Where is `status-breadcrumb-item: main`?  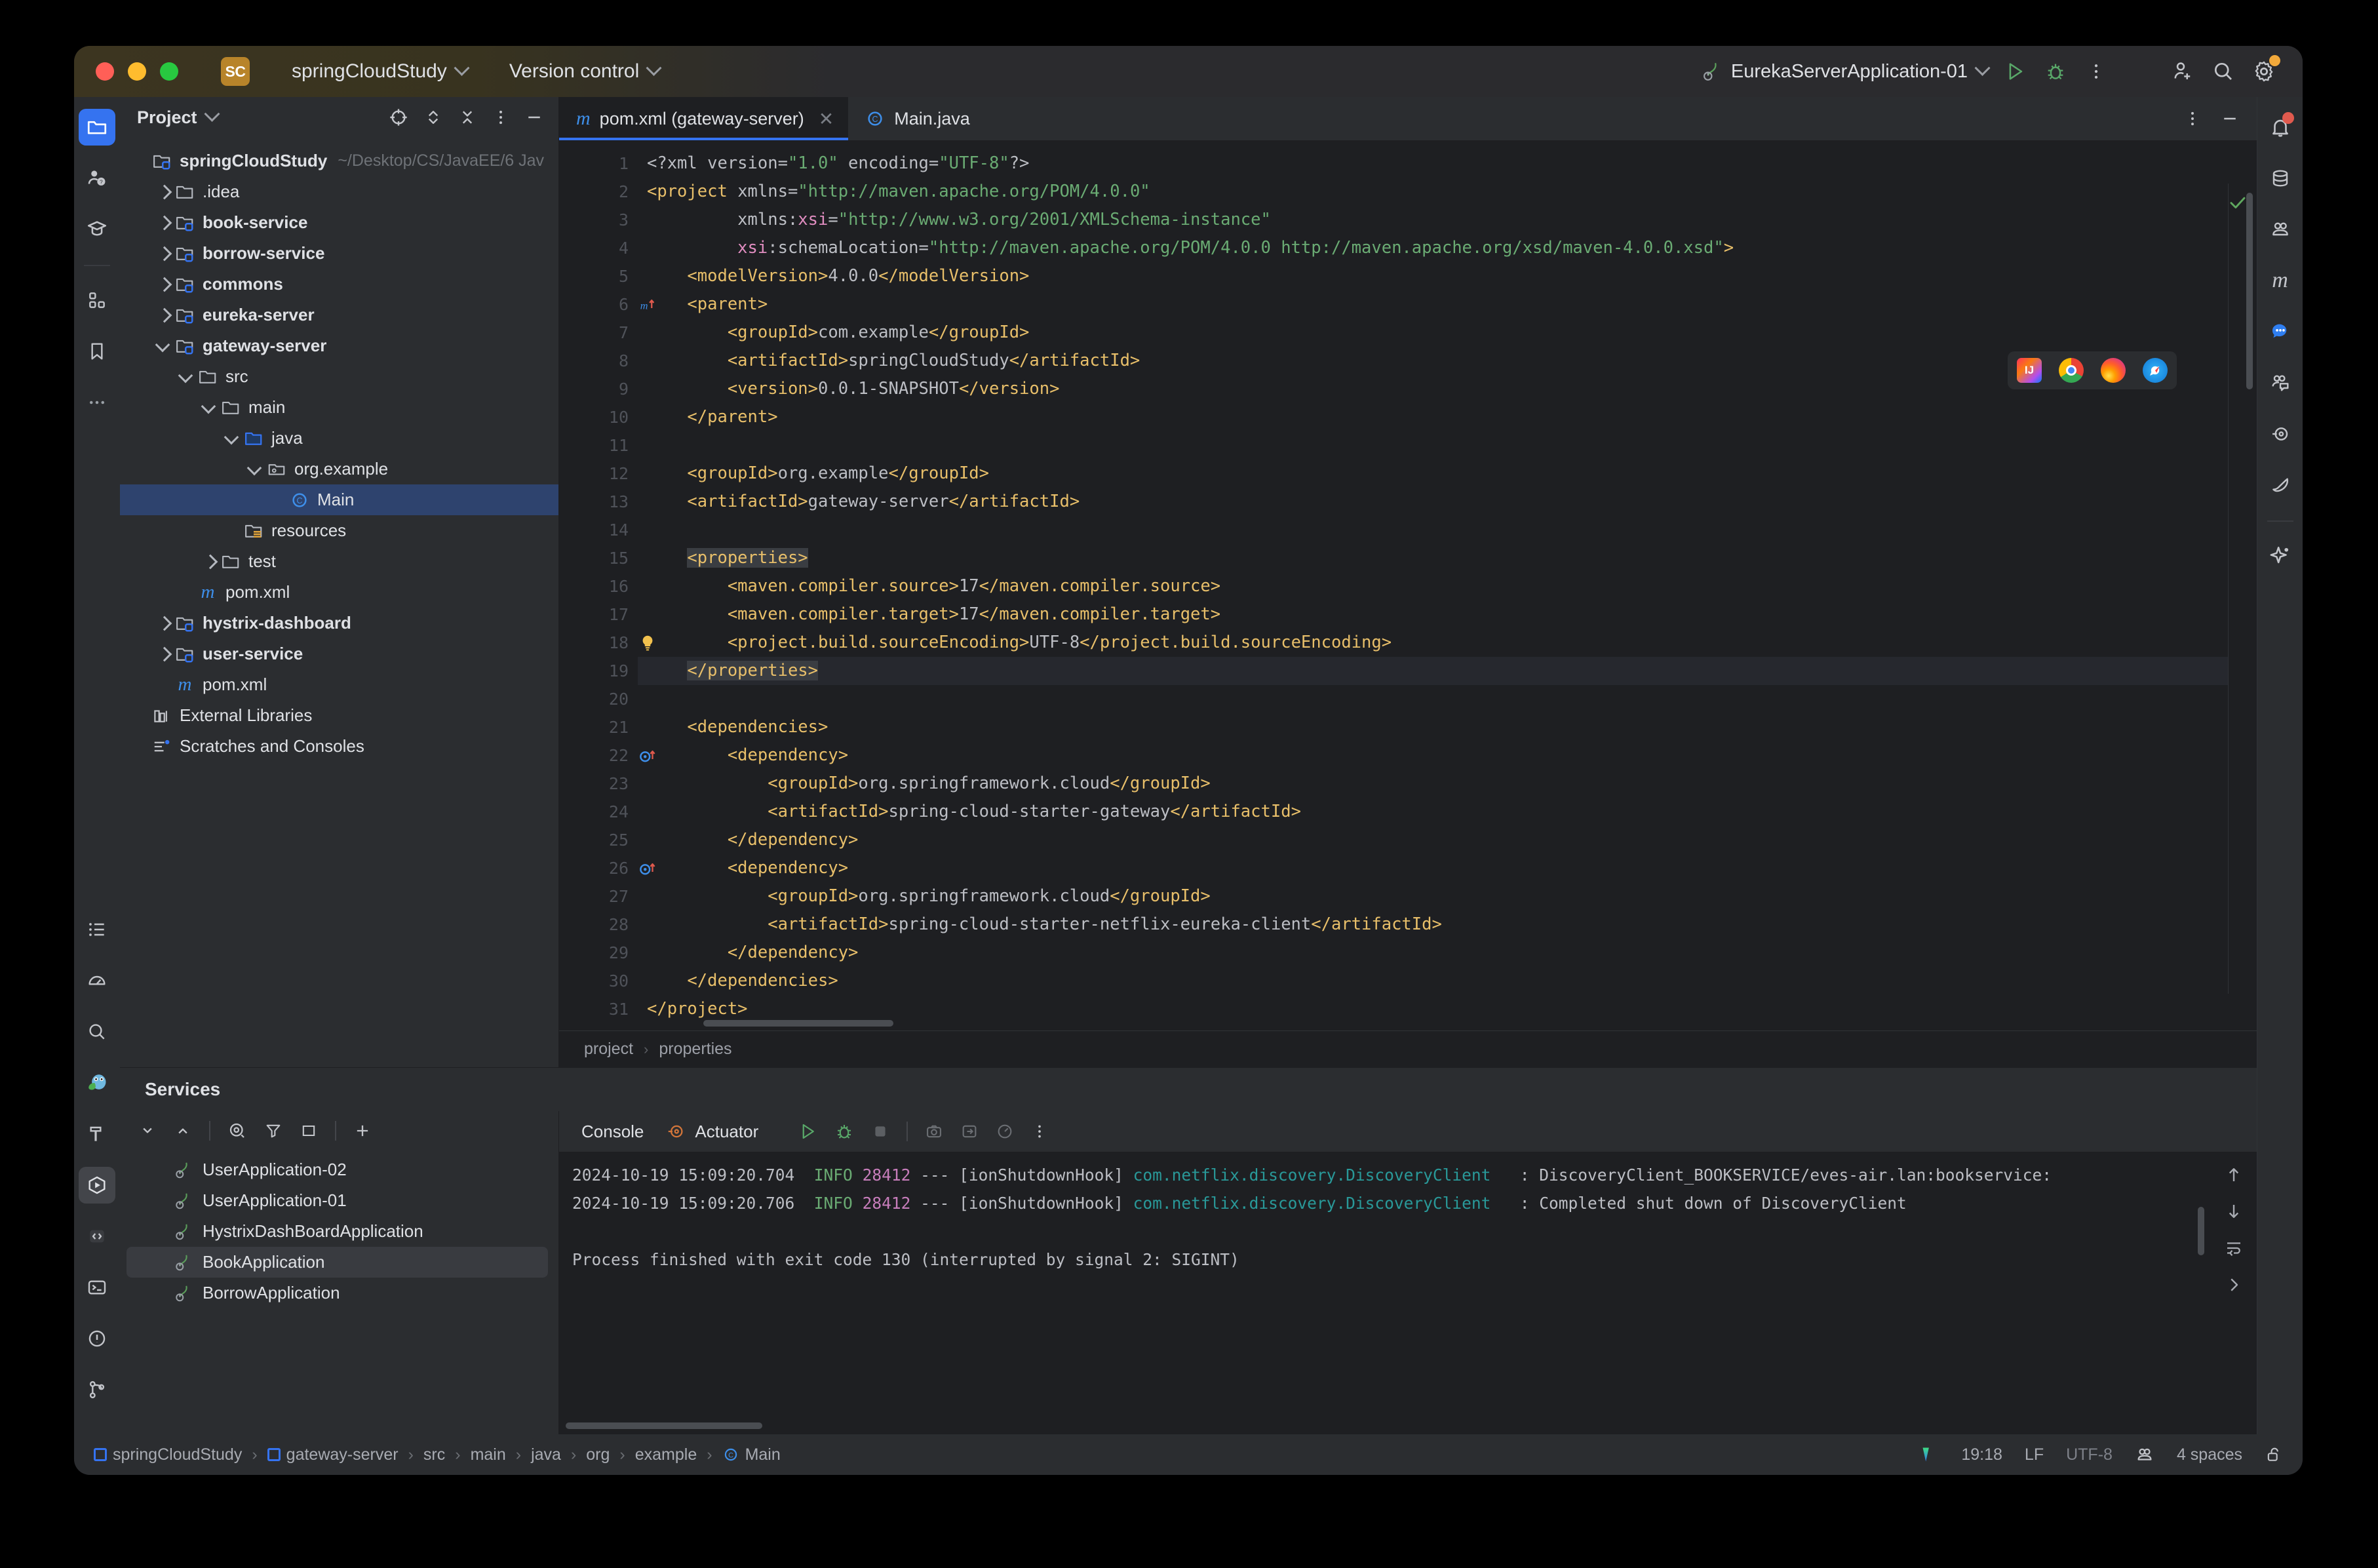 status-breadcrumb-item: main is located at coordinates (488, 1454).